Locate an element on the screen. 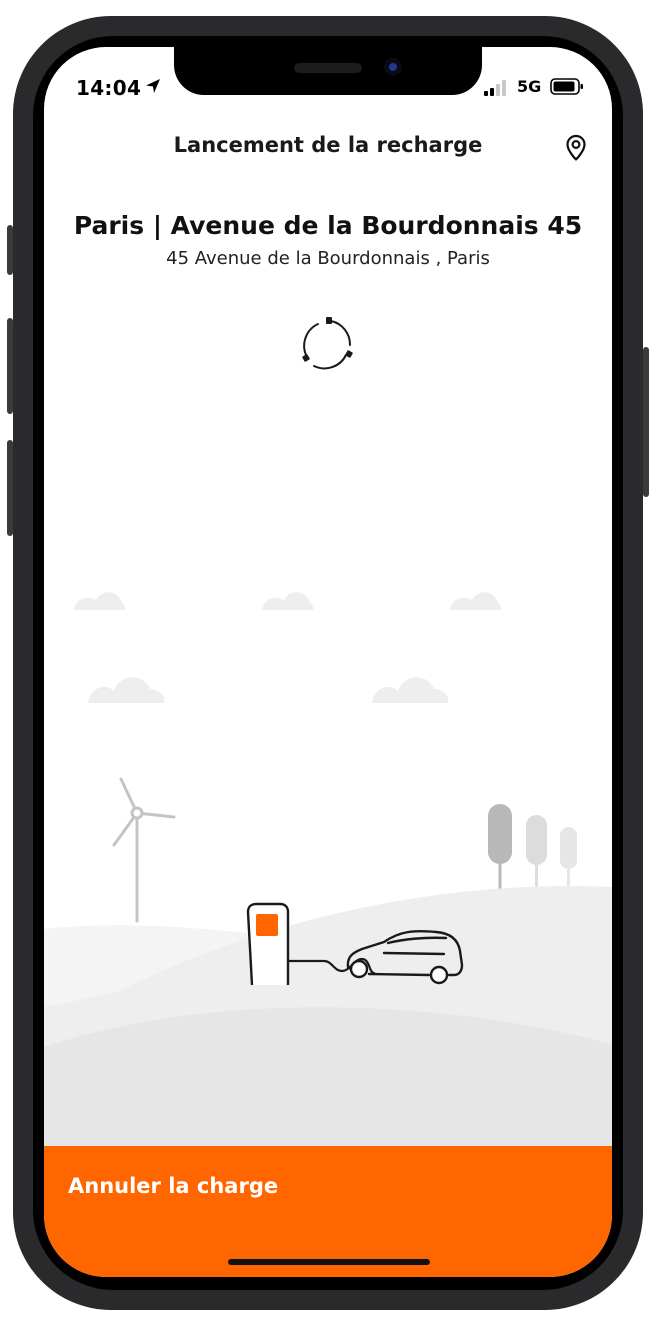 The width and height of the screenshot is (656, 1326). station-name: Paris | Avenue de la Bourdonnais 45 is located at coordinates (328, 225).